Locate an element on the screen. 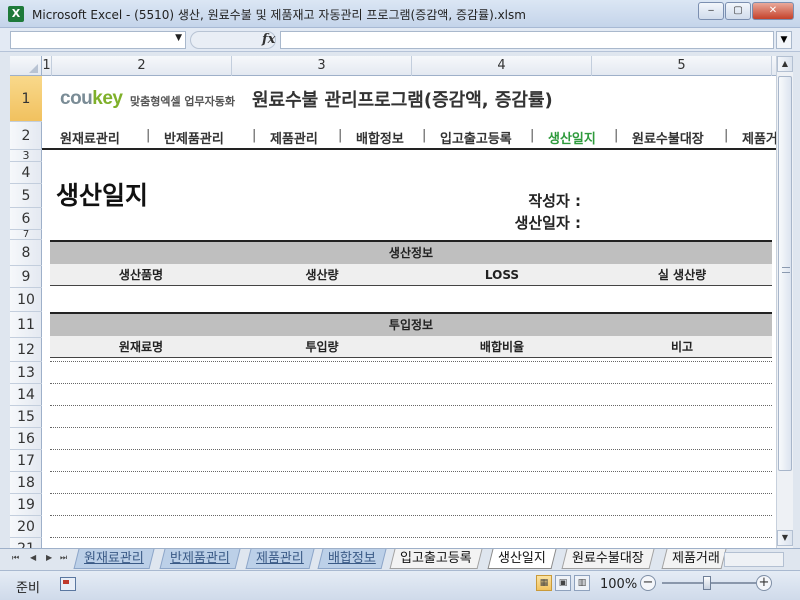 The width and height of the screenshot is (800, 600). program-title: 원료수불 관리프로그램(증감액, 증감률) is located at coordinates (402, 100).